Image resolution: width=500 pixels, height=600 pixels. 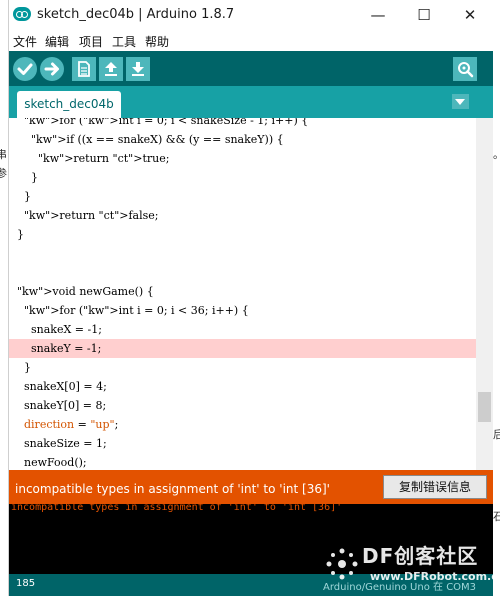 I want to click on dfrobot-logo-icon, so click(x=342, y=564).